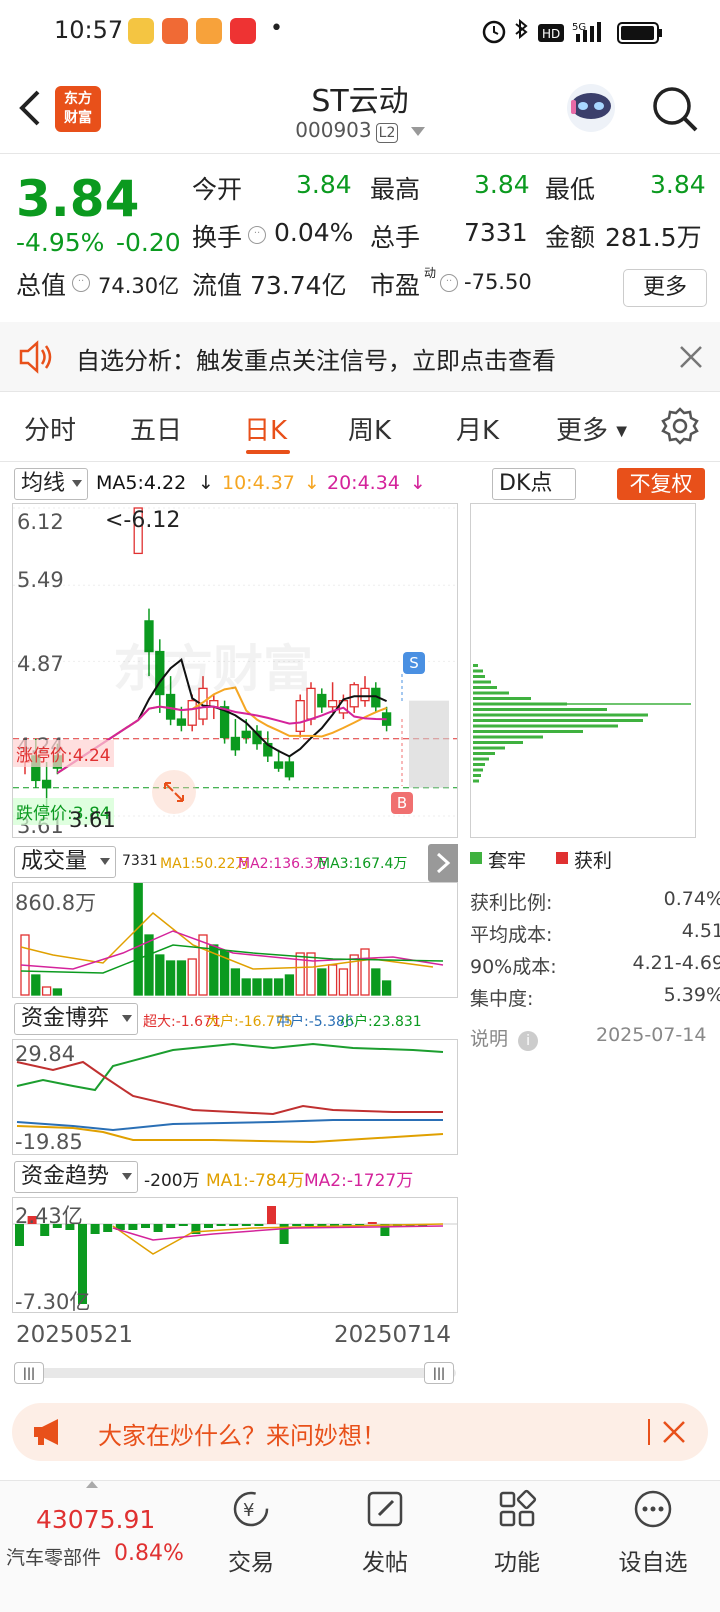  Describe the element at coordinates (242, 1436) in the screenshot. I see `banner-text: 大家在炒什么？来问妙想！` at that location.